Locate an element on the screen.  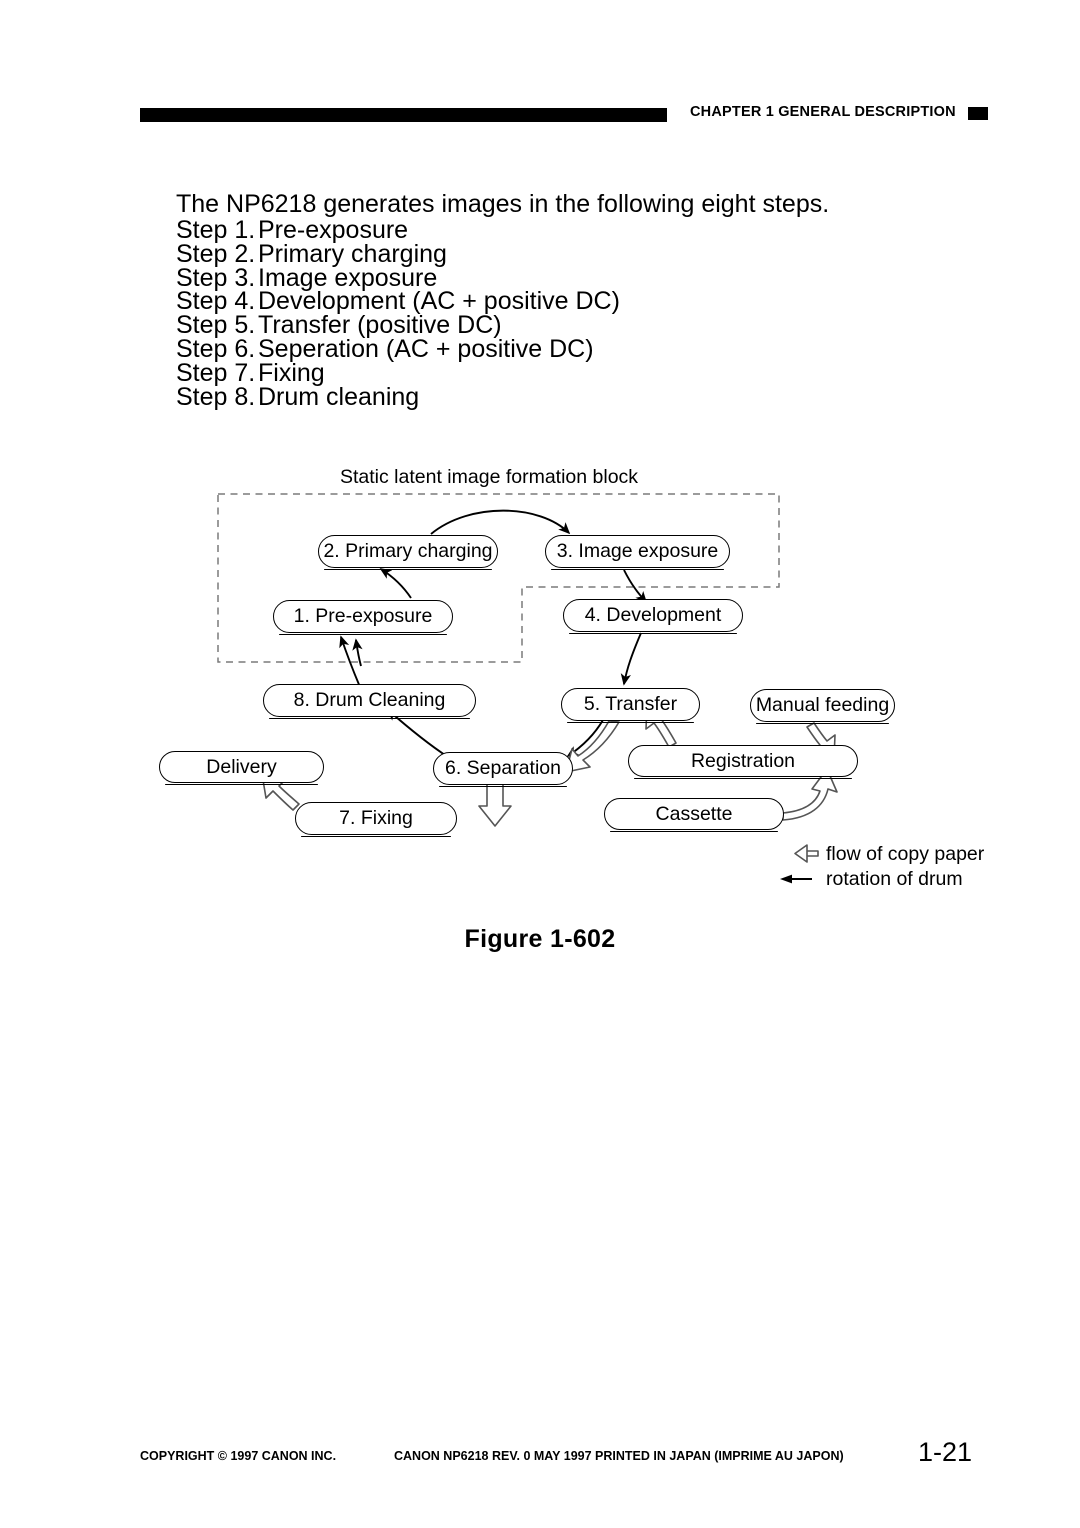
node-development: 4. Development is located at coordinates (653, 617).